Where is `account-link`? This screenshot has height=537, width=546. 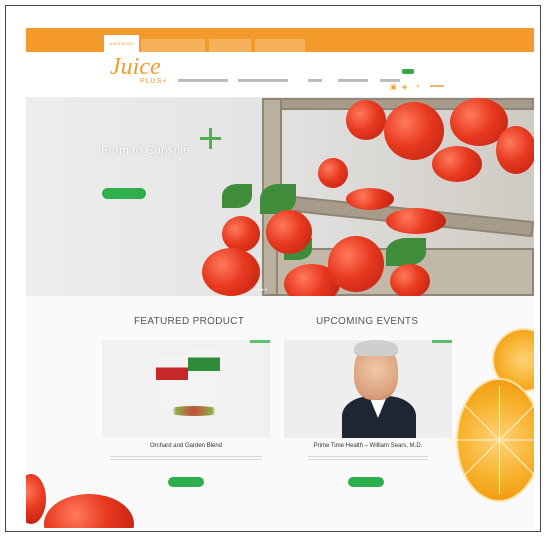 account-link is located at coordinates (437, 86).